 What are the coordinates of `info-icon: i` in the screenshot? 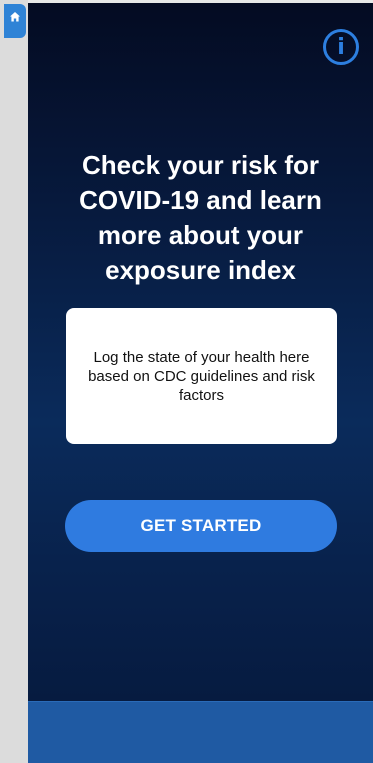 It's located at (341, 47).